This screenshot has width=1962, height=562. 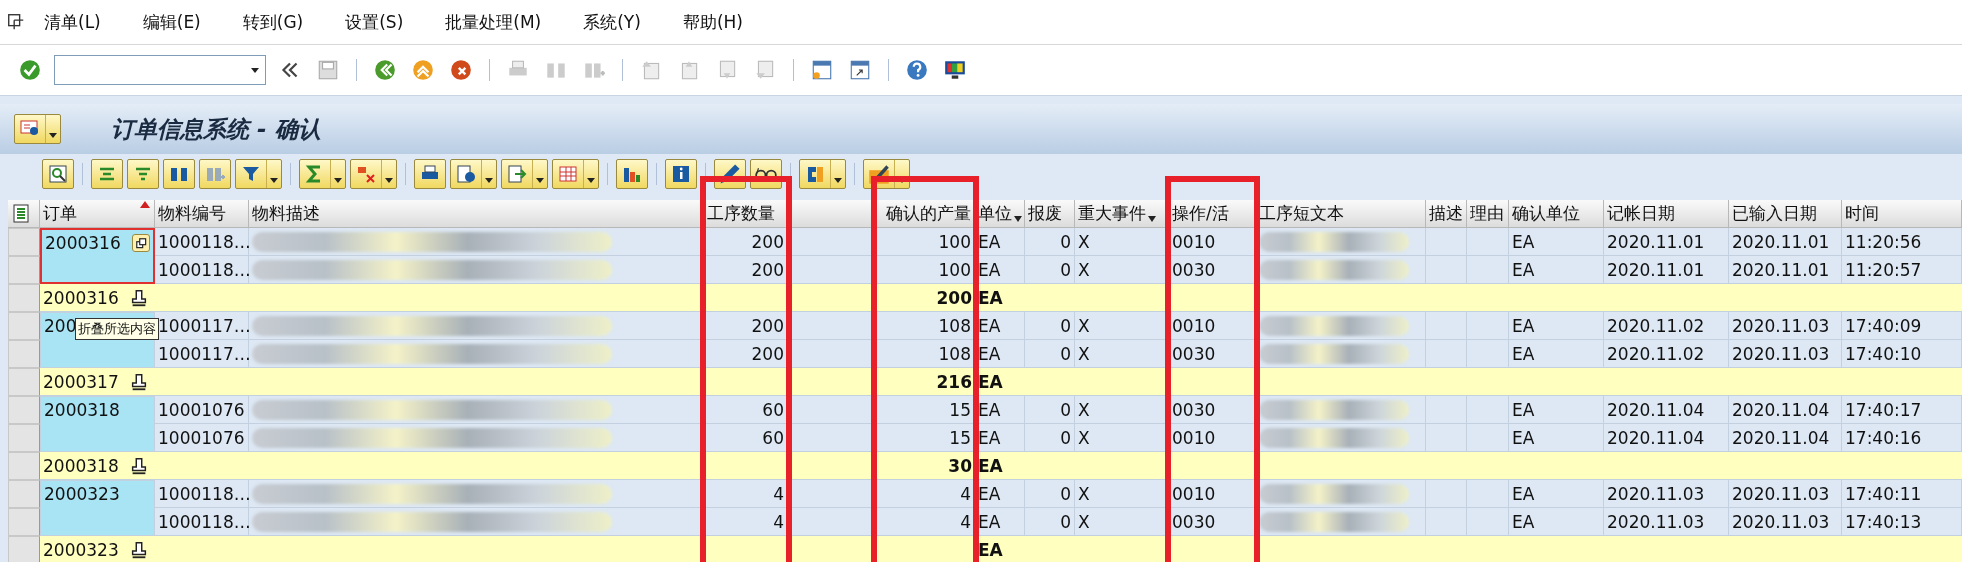 What do you see at coordinates (1641, 213) in the screenshot?
I see `column-header: 记帐日期` at bounding box center [1641, 213].